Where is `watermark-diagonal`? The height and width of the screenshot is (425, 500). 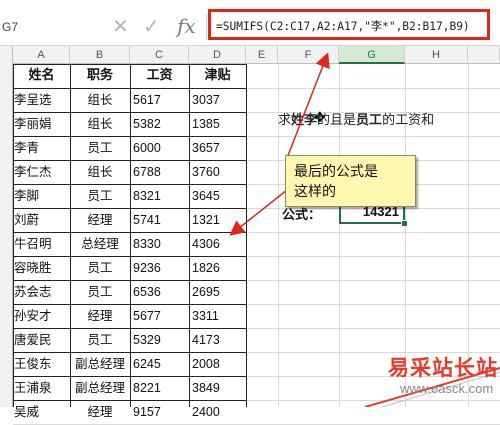
watermark-diagonal is located at coordinates (432, 387).